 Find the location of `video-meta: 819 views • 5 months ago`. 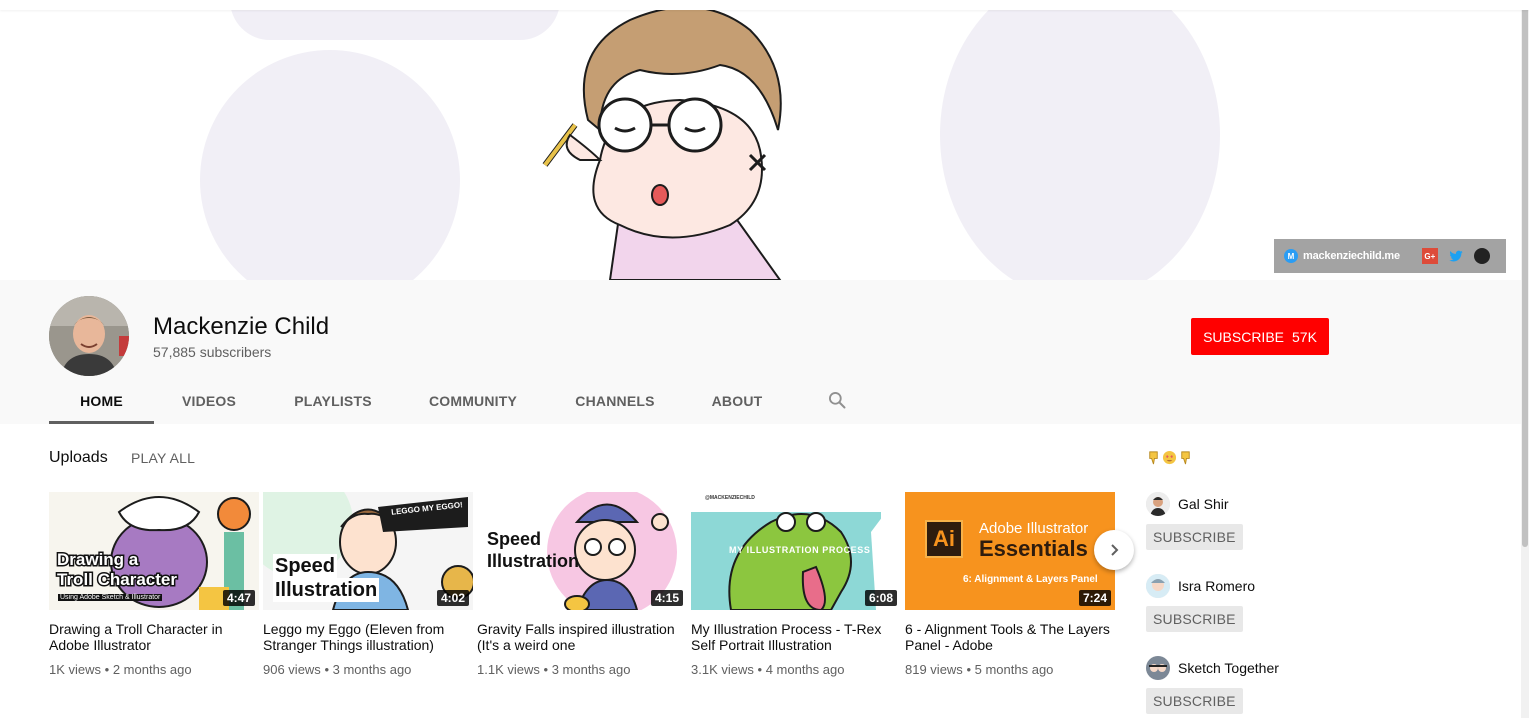

video-meta: 819 views • 5 months ago is located at coordinates (1010, 669).